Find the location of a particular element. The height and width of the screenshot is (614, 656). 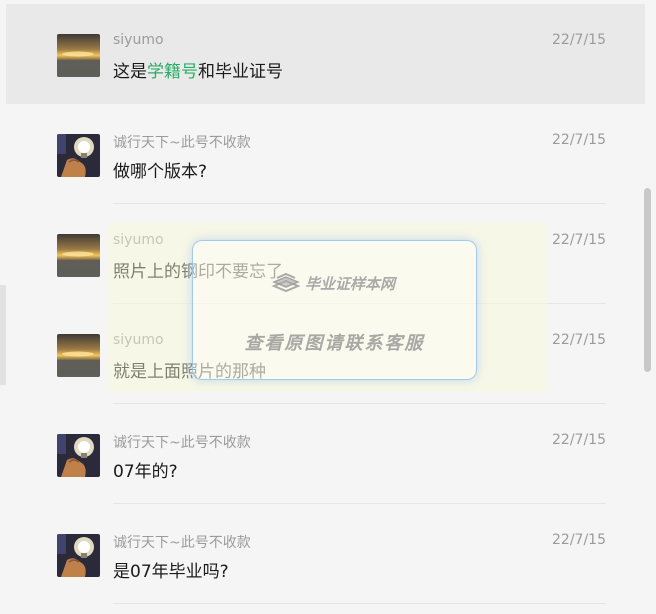

stack-logo-icon is located at coordinates (286, 282).